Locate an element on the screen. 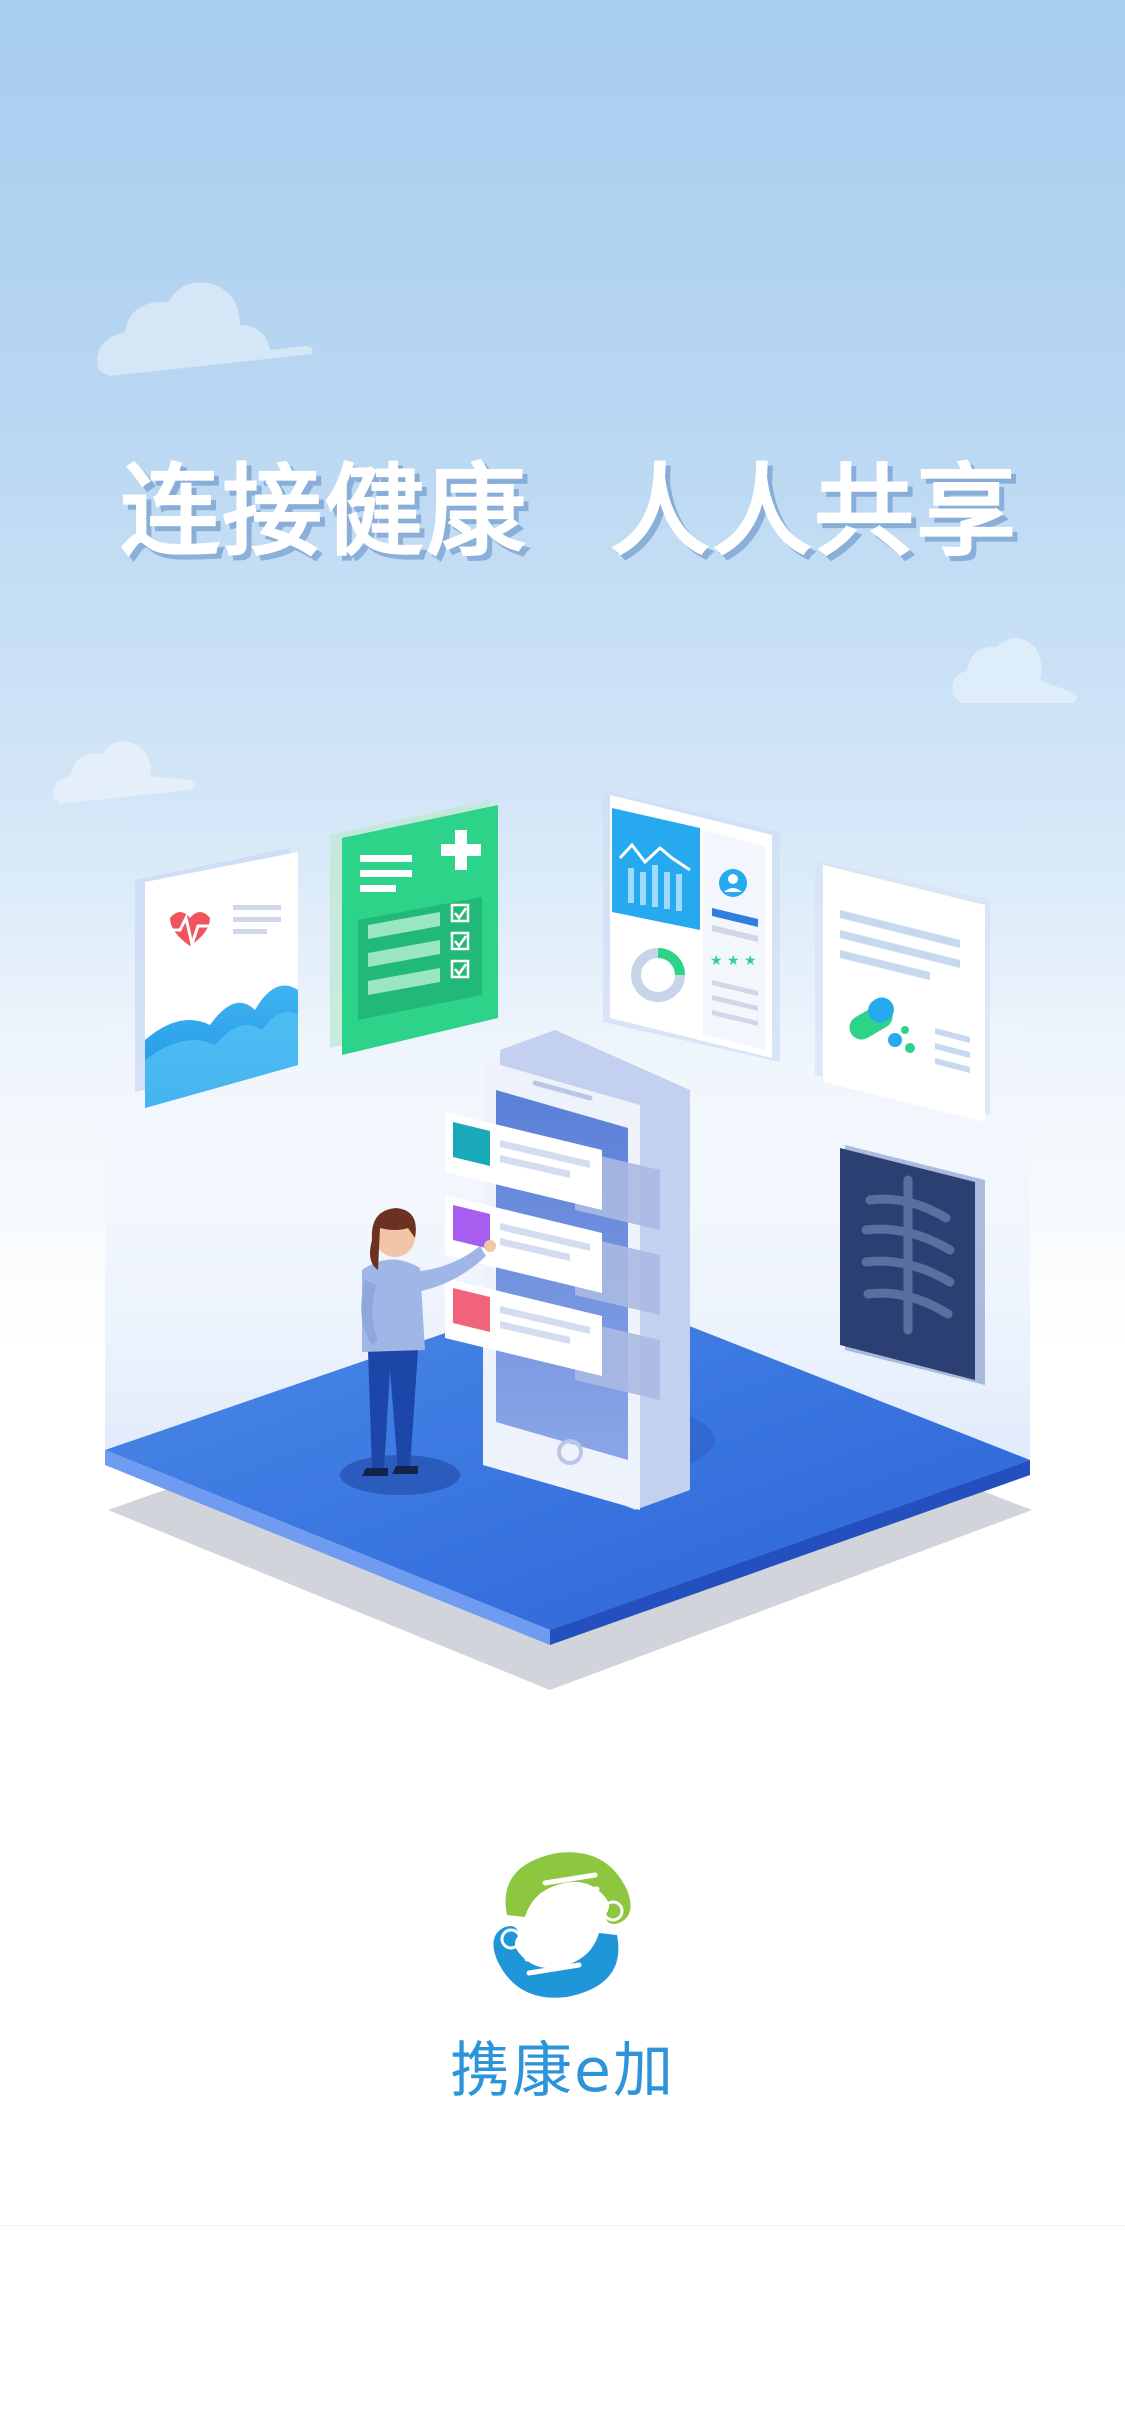 Image resolution: width=1125 pixels, height=2436 pixels. bottom-bar is located at coordinates (562, 2330).